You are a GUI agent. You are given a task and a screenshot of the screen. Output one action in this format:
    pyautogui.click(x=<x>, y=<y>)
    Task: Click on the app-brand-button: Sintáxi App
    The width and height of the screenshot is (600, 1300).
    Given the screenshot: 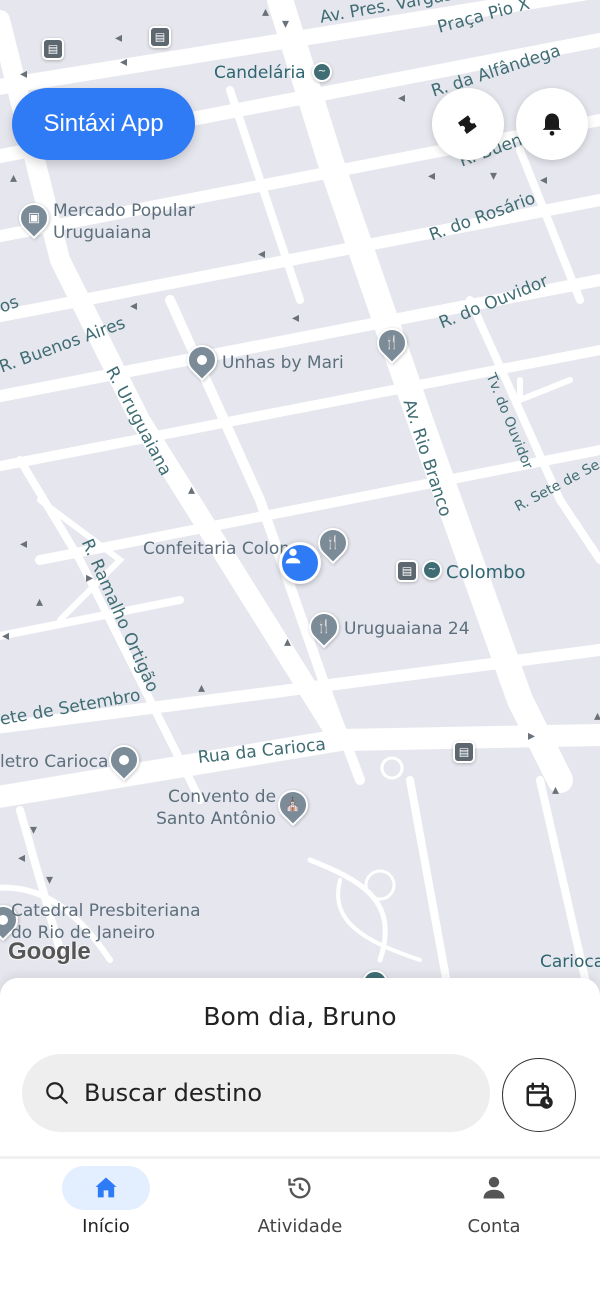 What is the action you would take?
    pyautogui.click(x=103, y=124)
    